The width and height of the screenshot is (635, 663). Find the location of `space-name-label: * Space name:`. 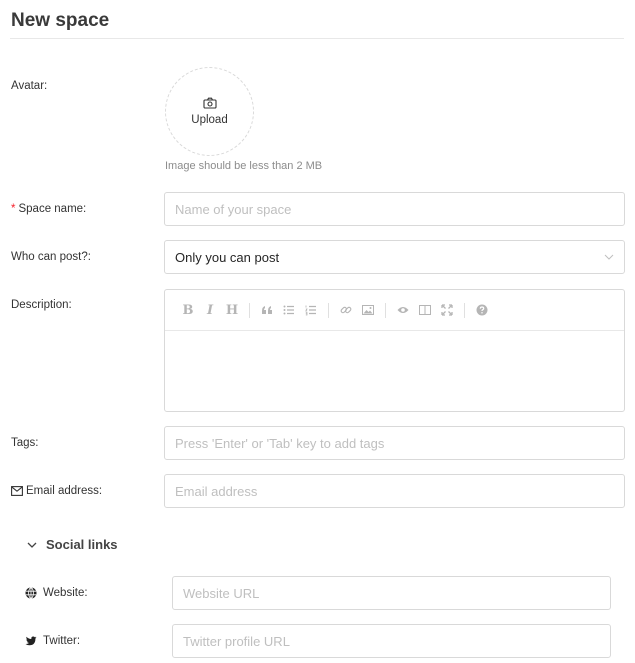

space-name-label: * Space name: is located at coordinates (48, 209).